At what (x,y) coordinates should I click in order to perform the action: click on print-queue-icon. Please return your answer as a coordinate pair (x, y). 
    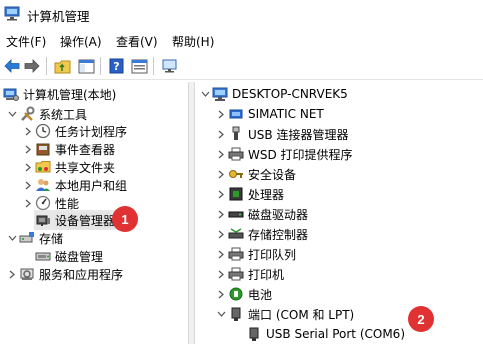
    Looking at the image, I should click on (235, 254).